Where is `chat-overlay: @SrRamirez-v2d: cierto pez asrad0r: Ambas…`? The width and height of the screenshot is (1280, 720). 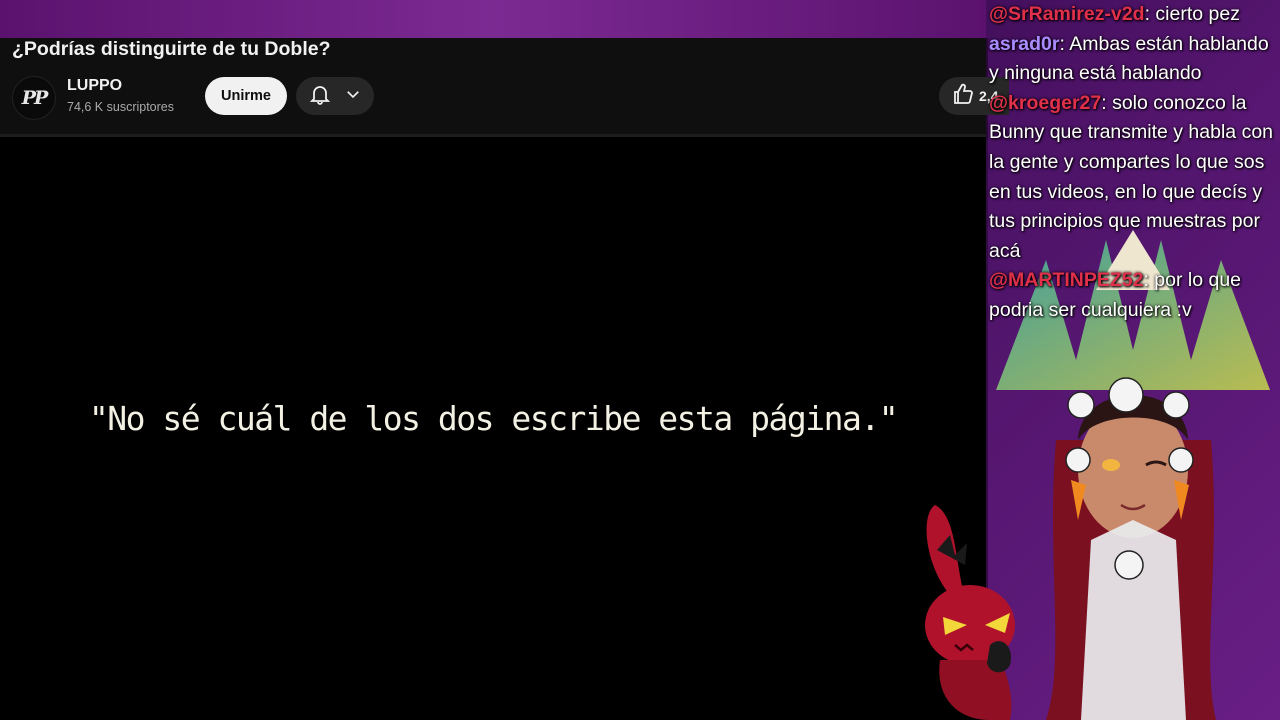 chat-overlay: @SrRamirez-v2d: cierto pez asrad0r: Ambas… is located at coordinates (1134, 195).